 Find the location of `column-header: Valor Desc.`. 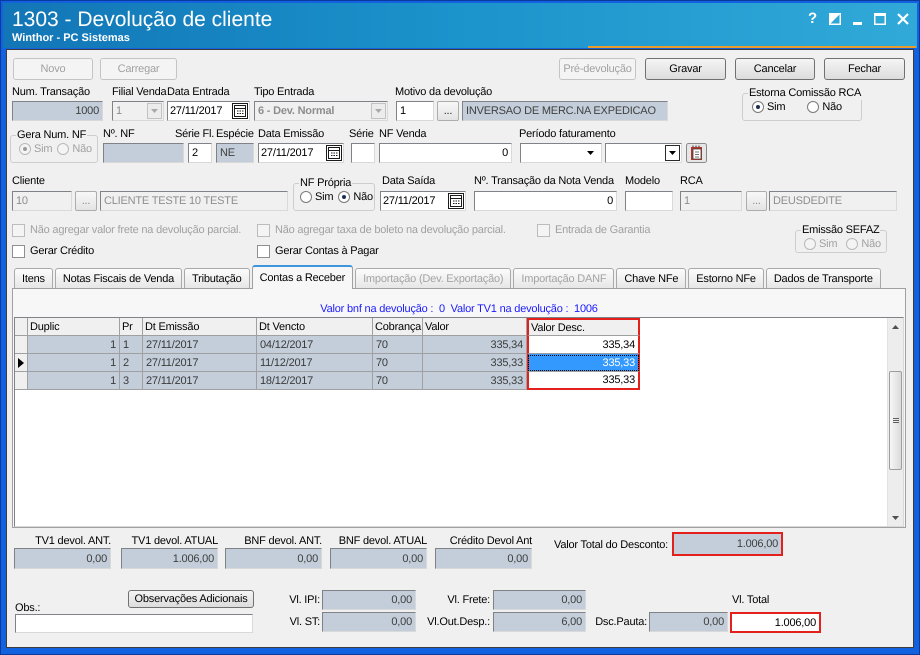

column-header: Valor Desc. is located at coordinates (583, 327).